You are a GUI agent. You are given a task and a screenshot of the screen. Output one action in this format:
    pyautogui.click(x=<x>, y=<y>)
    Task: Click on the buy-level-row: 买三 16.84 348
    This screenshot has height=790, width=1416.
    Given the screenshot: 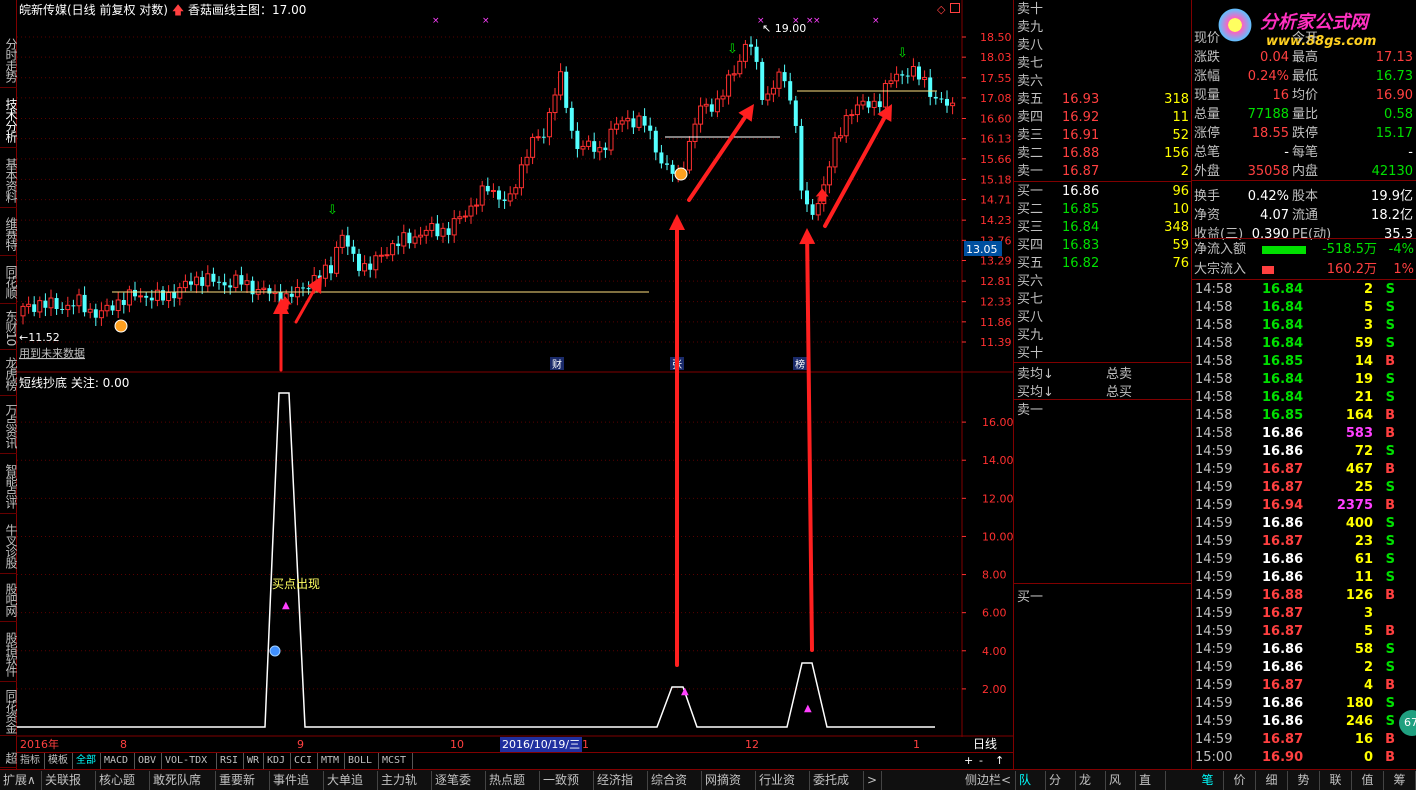 What is the action you would take?
    pyautogui.click(x=1103, y=228)
    